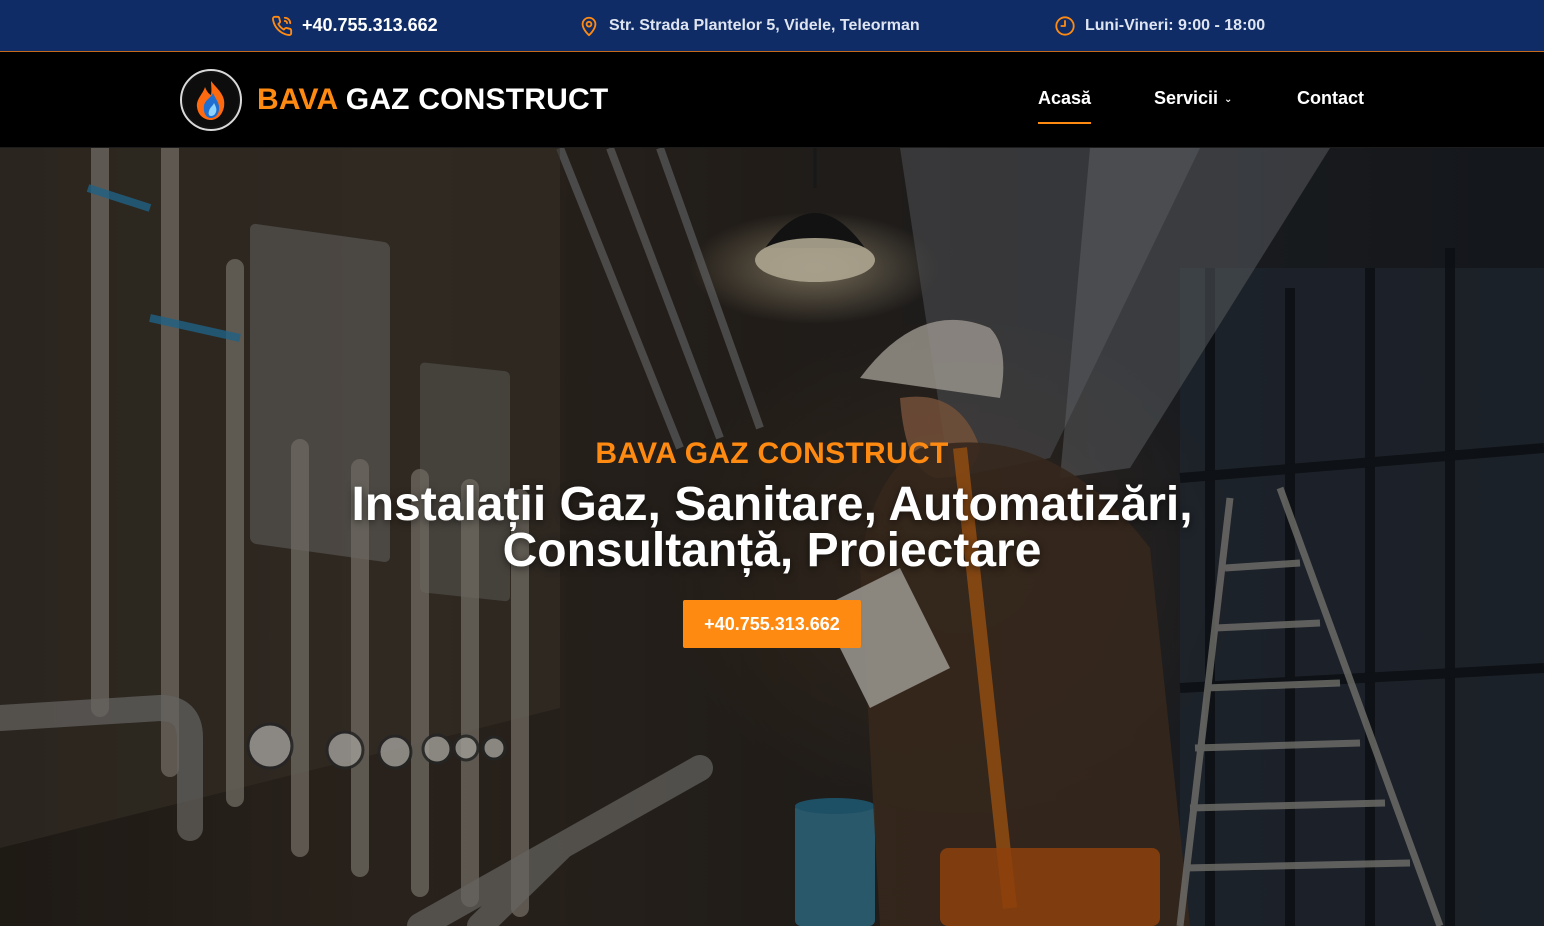  I want to click on map-pin-icon, so click(589, 26).